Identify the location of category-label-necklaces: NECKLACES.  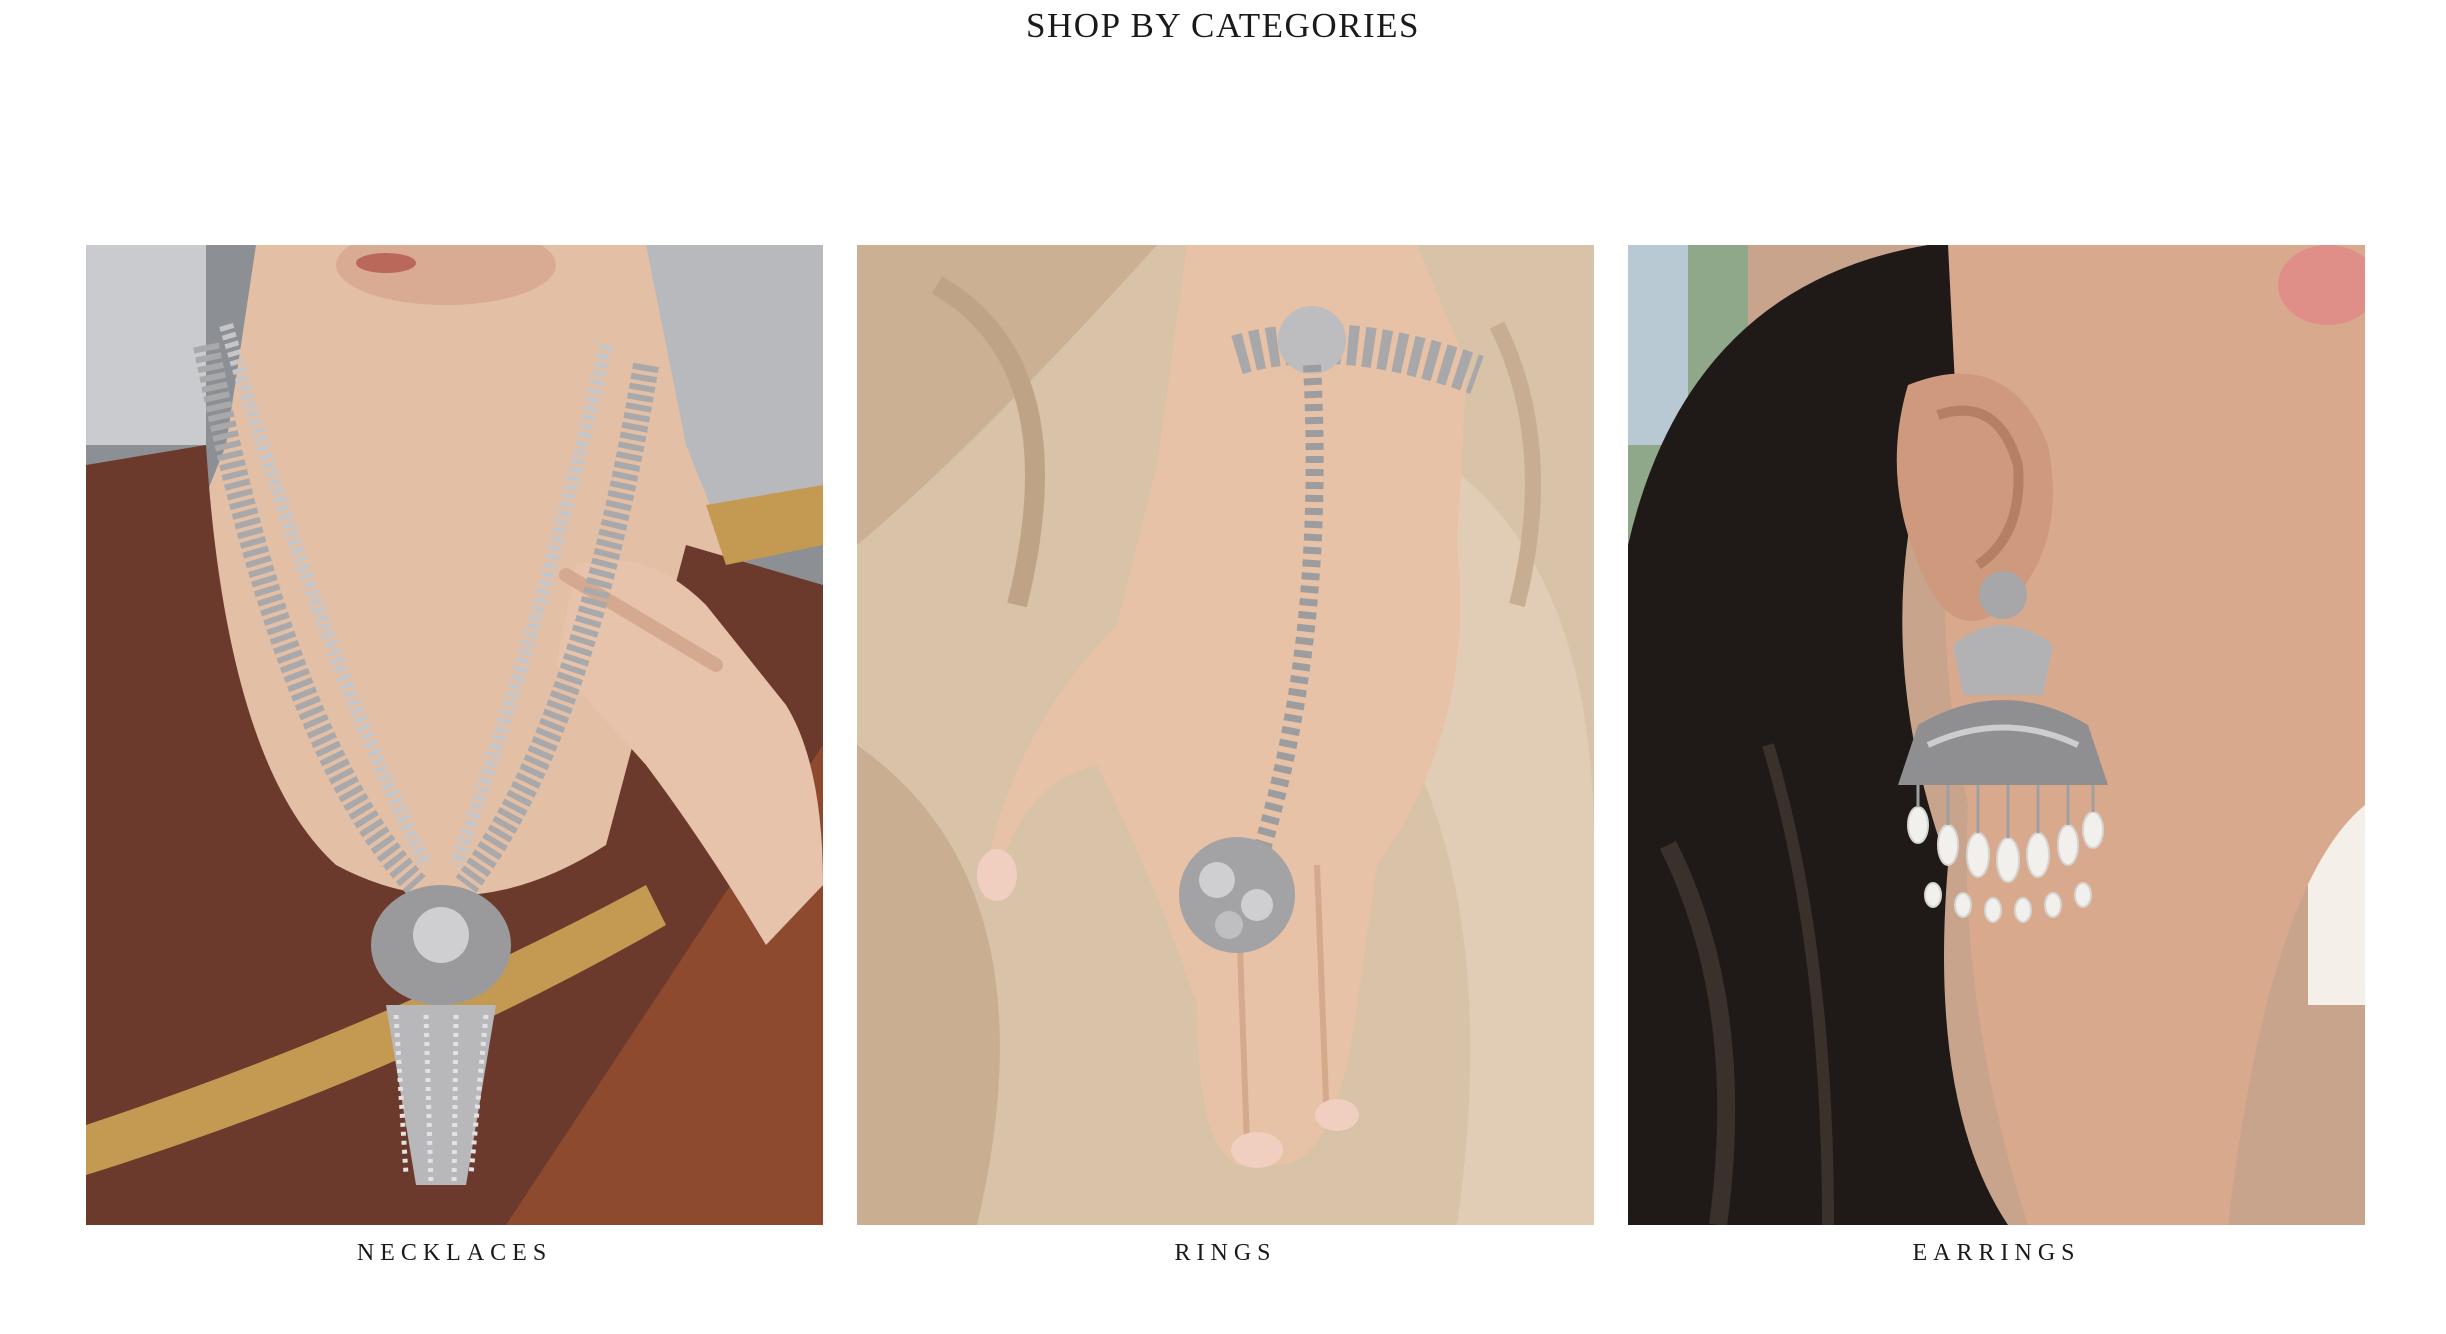
(454, 1253).